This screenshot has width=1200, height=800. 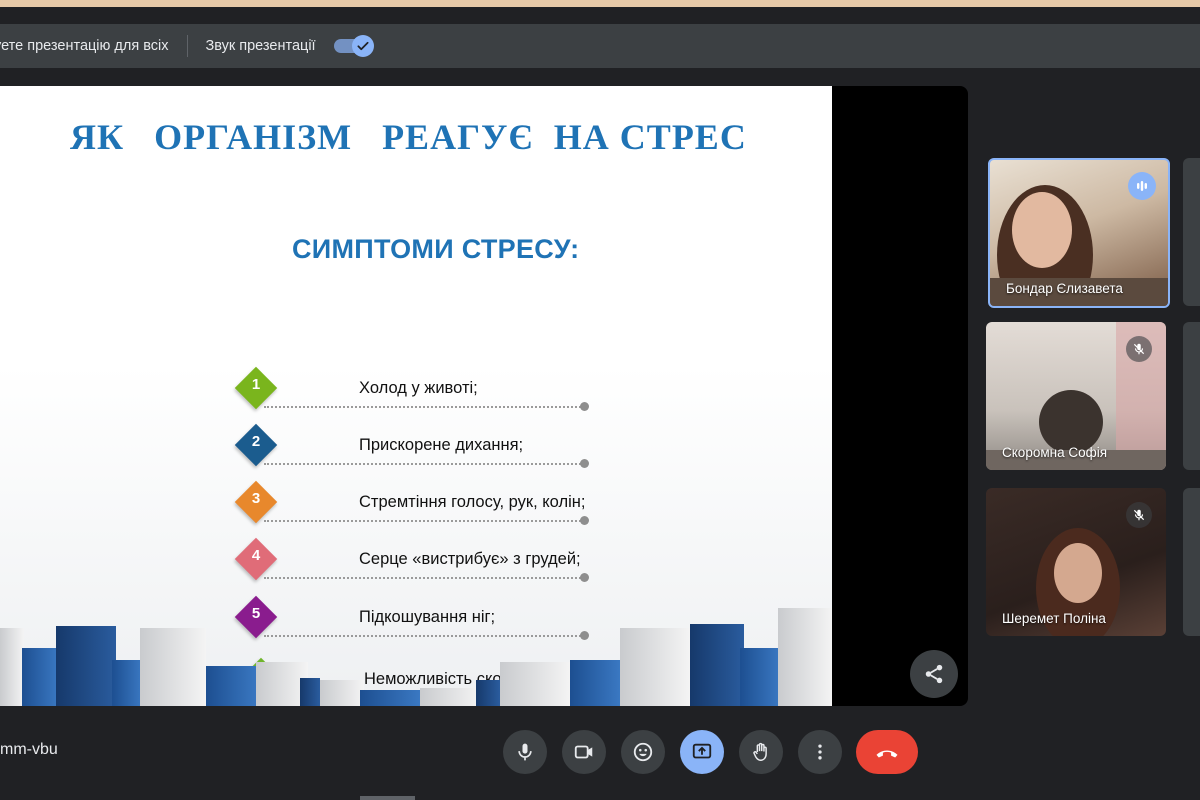 What do you see at coordinates (472, 502) in the screenshot?
I see `symptom-text: Стремтіння голосу, рук, колін;` at bounding box center [472, 502].